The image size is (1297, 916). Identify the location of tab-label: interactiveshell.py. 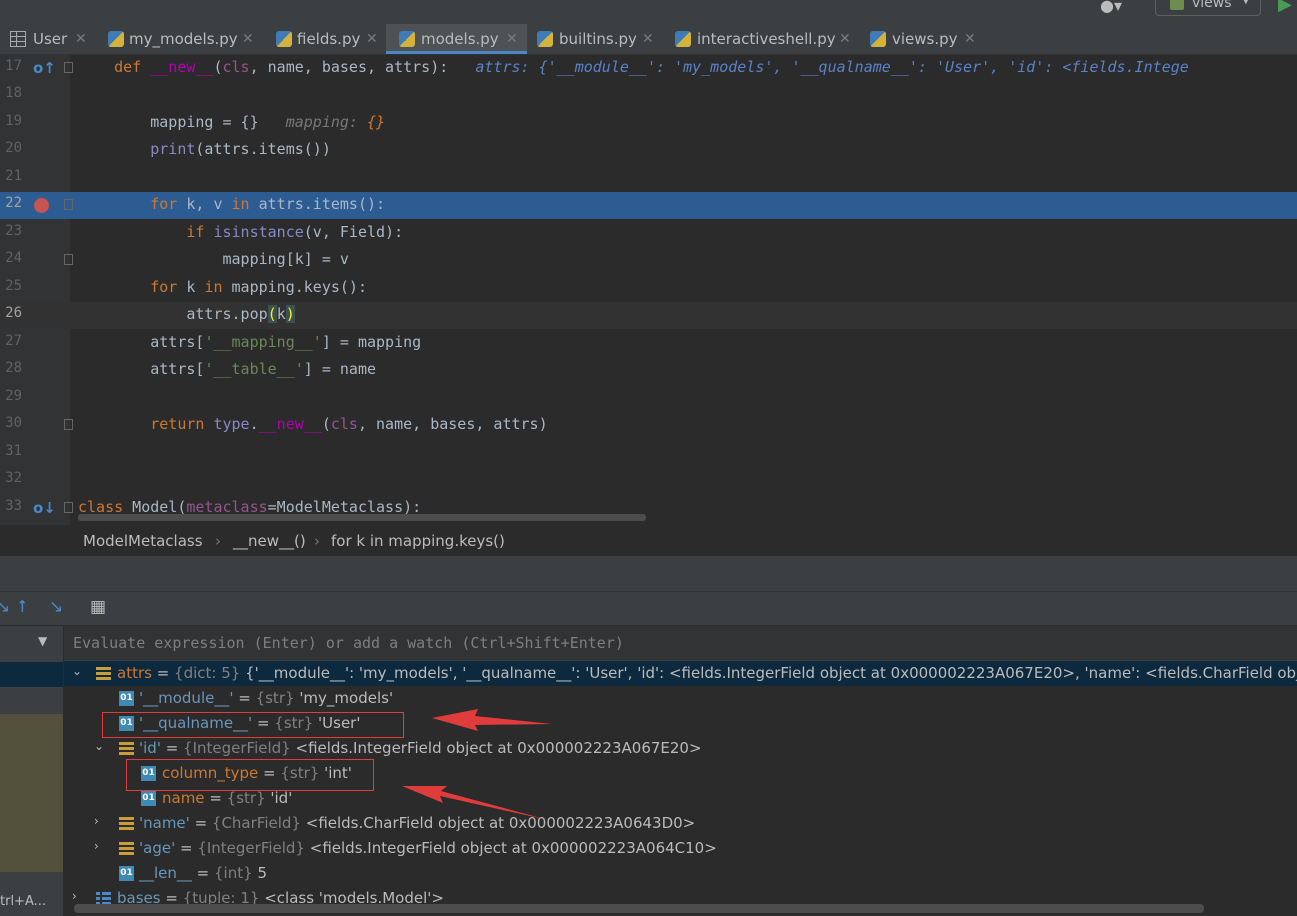
(766, 39).